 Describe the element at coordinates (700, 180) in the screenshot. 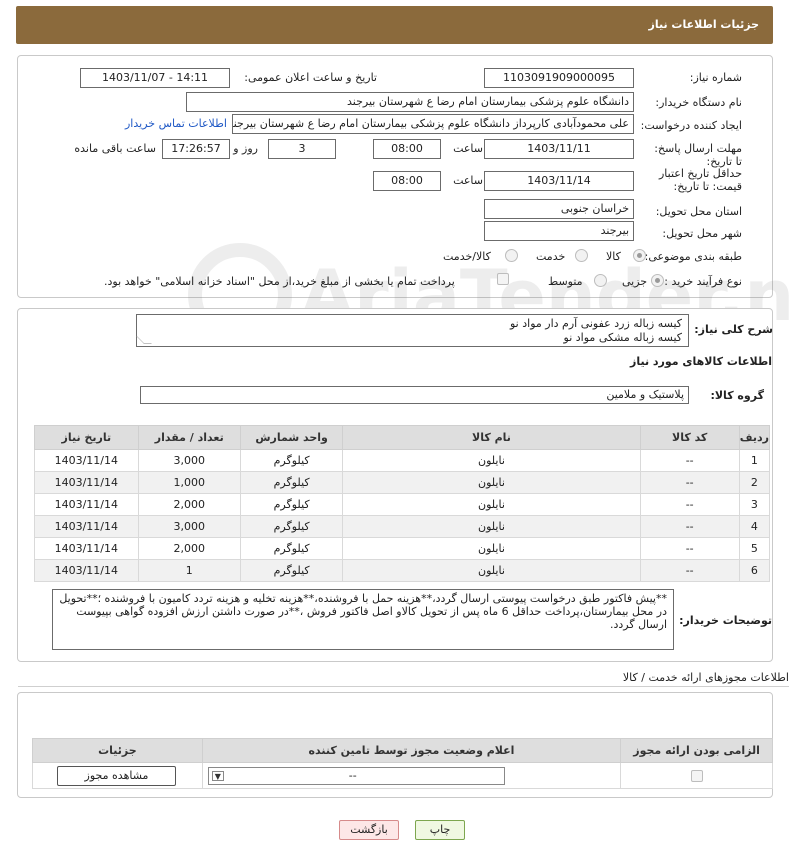

I see `price-validity-label: حداقل تاریخ اعتبار قیمت: تا تاریخ:` at that location.